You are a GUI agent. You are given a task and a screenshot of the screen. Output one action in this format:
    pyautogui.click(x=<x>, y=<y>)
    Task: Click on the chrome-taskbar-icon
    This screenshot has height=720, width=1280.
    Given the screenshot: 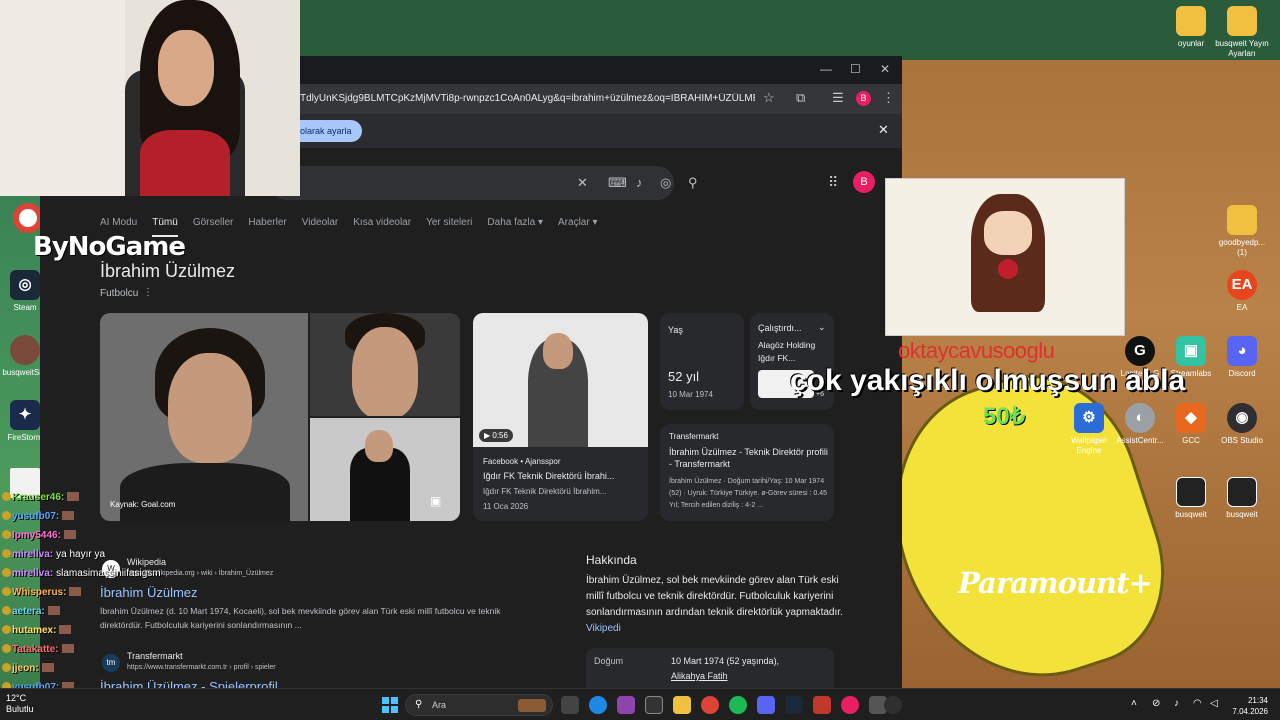 What is the action you would take?
    pyautogui.click(x=710, y=705)
    